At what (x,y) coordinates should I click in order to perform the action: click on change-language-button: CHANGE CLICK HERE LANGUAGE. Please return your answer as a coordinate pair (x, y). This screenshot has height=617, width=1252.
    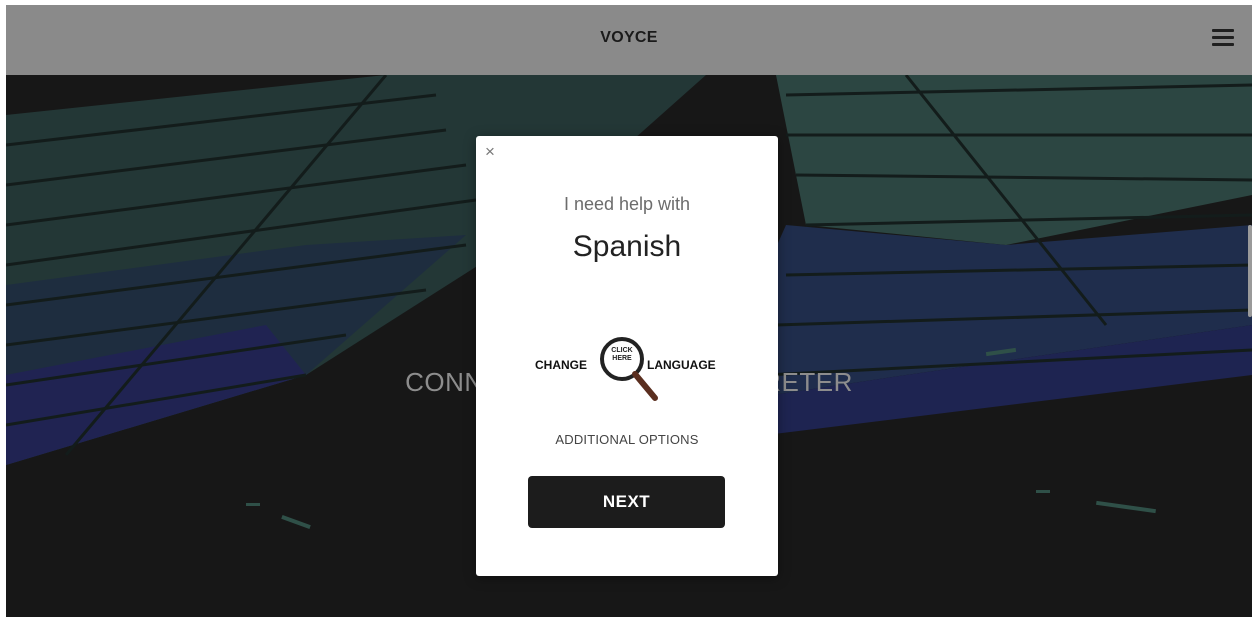
    Looking at the image, I should click on (629, 368).